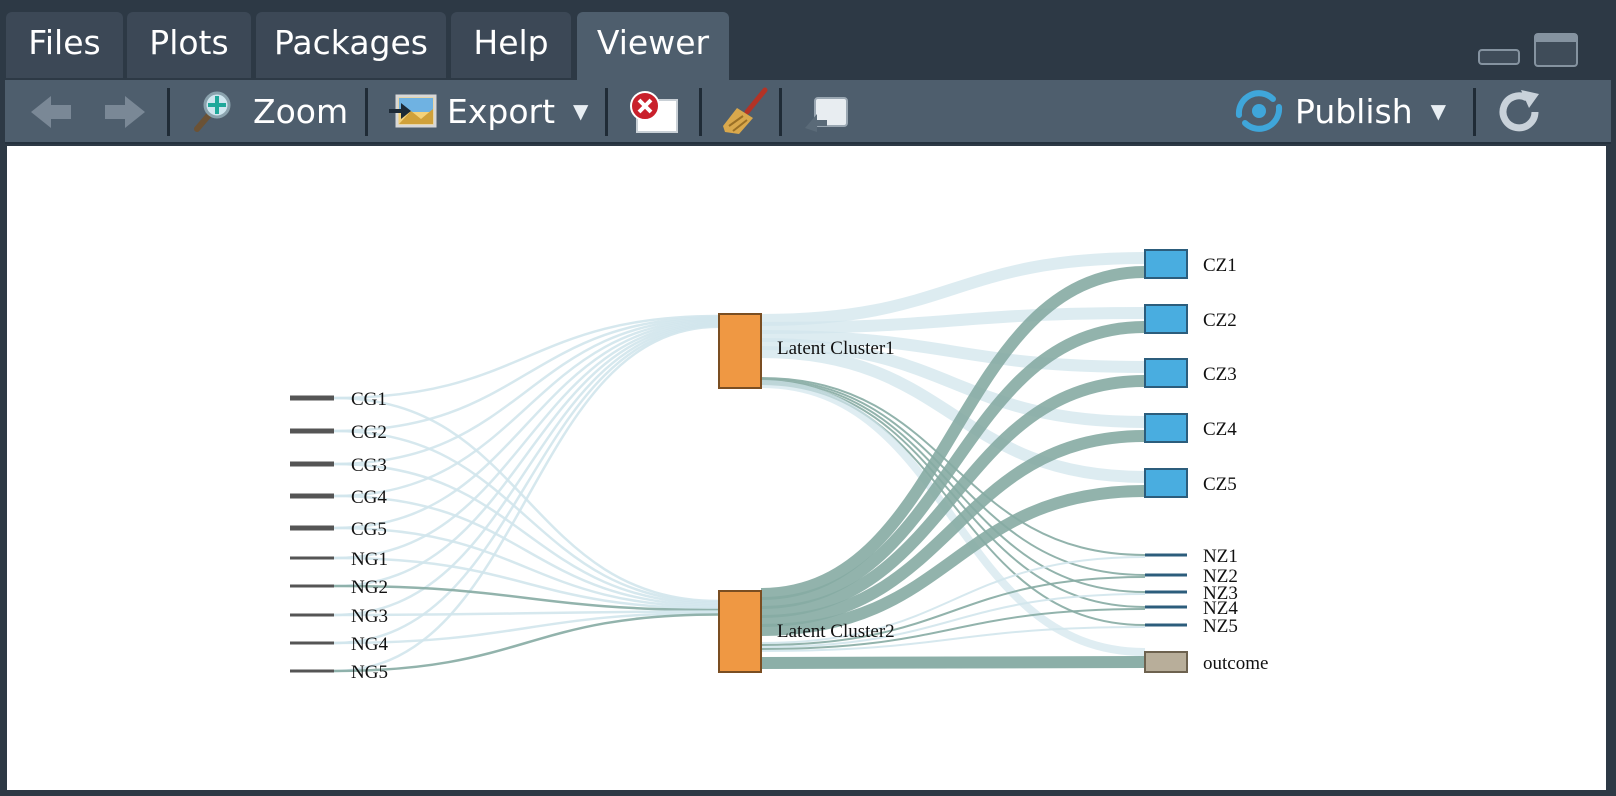 Image resolution: width=1616 pixels, height=796 pixels. I want to click on sankey-node-nz1, so click(1166, 555).